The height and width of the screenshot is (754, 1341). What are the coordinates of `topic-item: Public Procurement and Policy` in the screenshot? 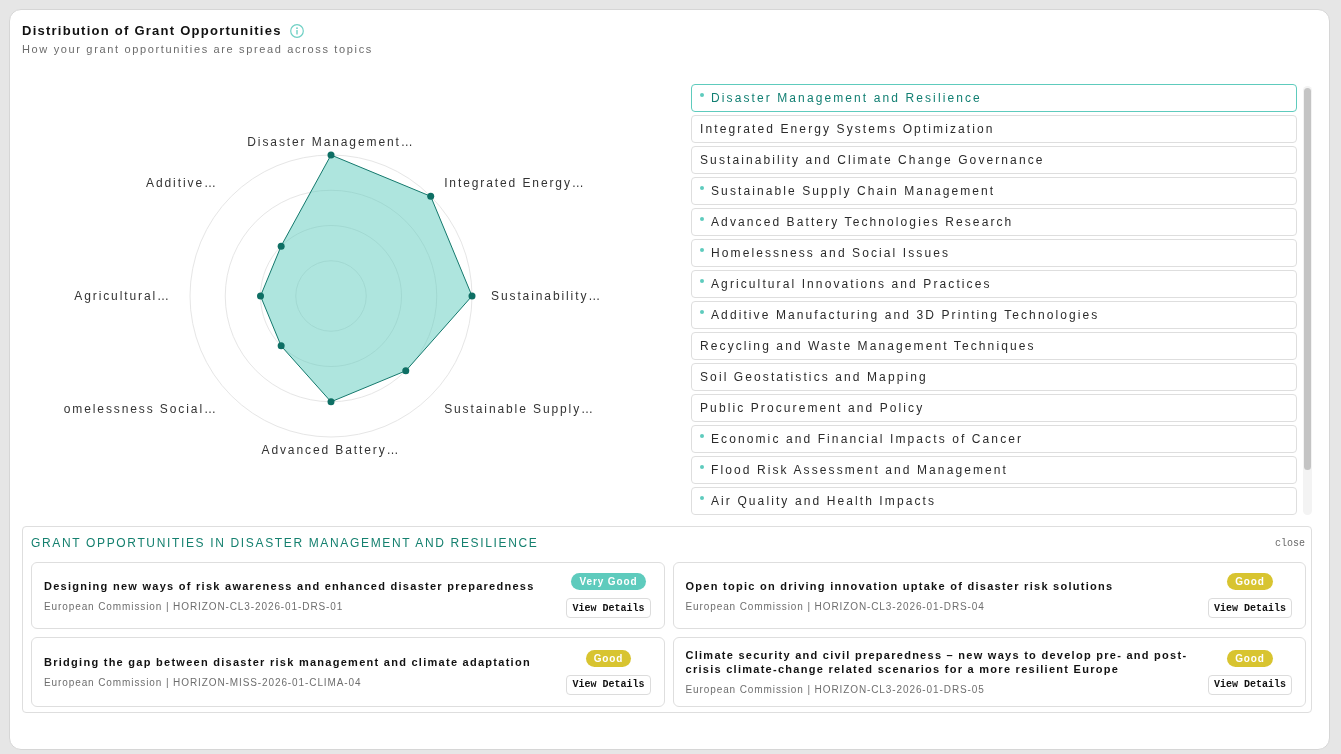 It's located at (994, 408).